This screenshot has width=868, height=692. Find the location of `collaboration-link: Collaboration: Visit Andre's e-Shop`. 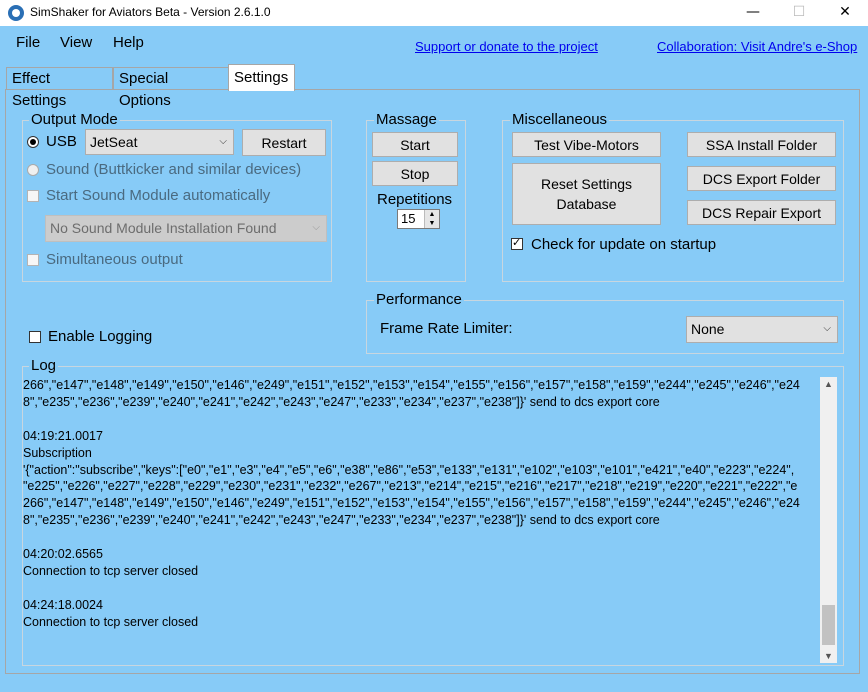

collaboration-link: Collaboration: Visit Andre's e-Shop is located at coordinates (757, 46).